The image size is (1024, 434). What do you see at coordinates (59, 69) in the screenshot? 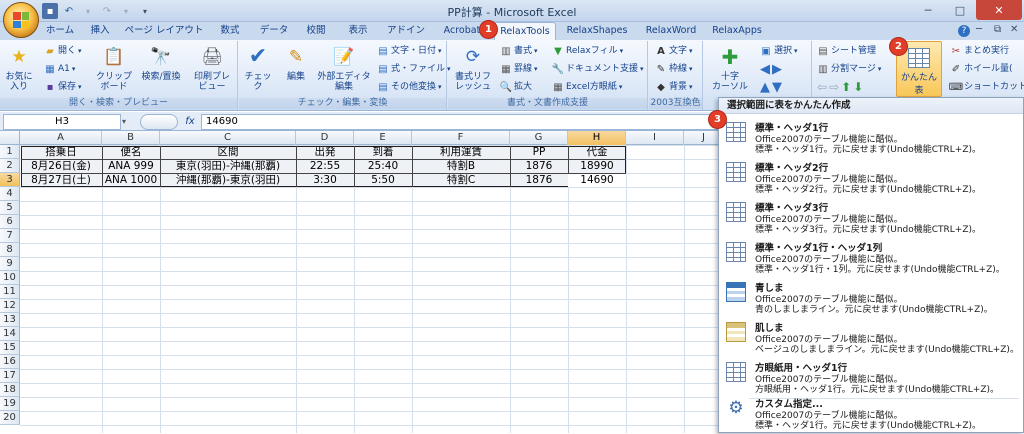
I see `a1-button: ▦ A1 ▾` at bounding box center [59, 69].